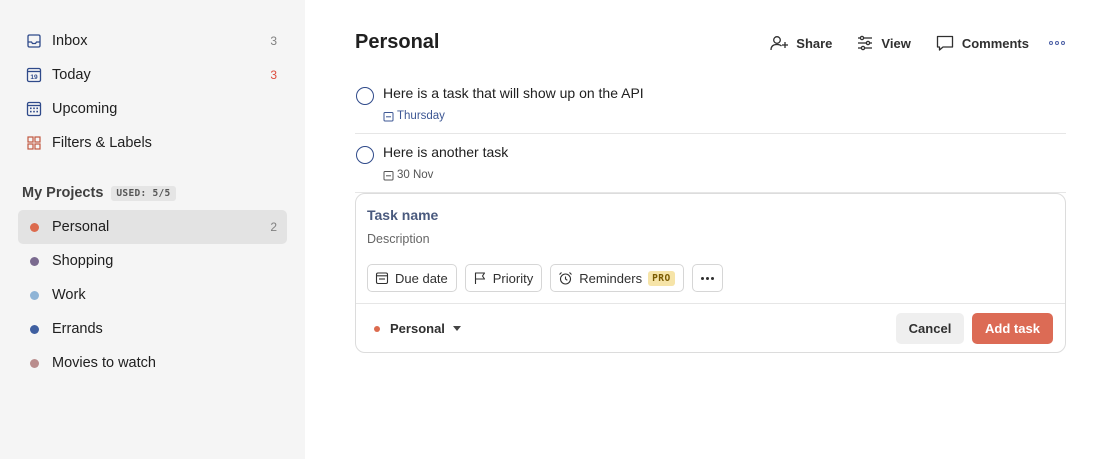  I want to click on project-label: Personal, so click(81, 227).